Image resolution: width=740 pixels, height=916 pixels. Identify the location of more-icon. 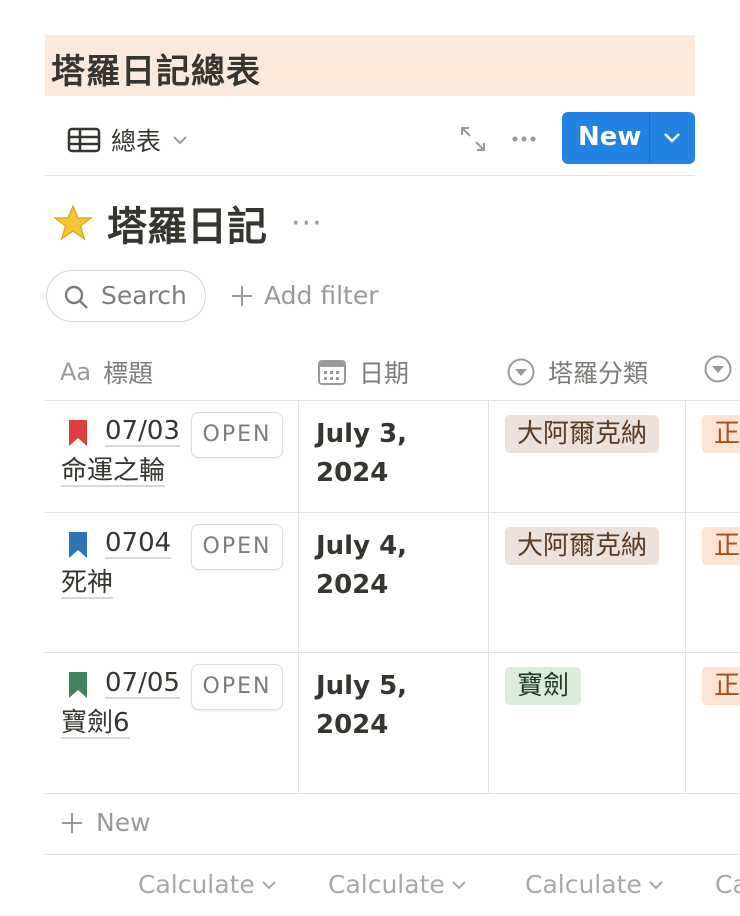
(524, 139).